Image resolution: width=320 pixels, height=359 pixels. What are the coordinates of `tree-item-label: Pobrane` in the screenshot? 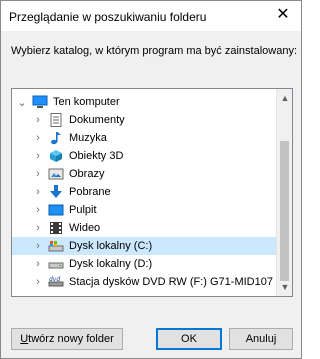 It's located at (90, 192).